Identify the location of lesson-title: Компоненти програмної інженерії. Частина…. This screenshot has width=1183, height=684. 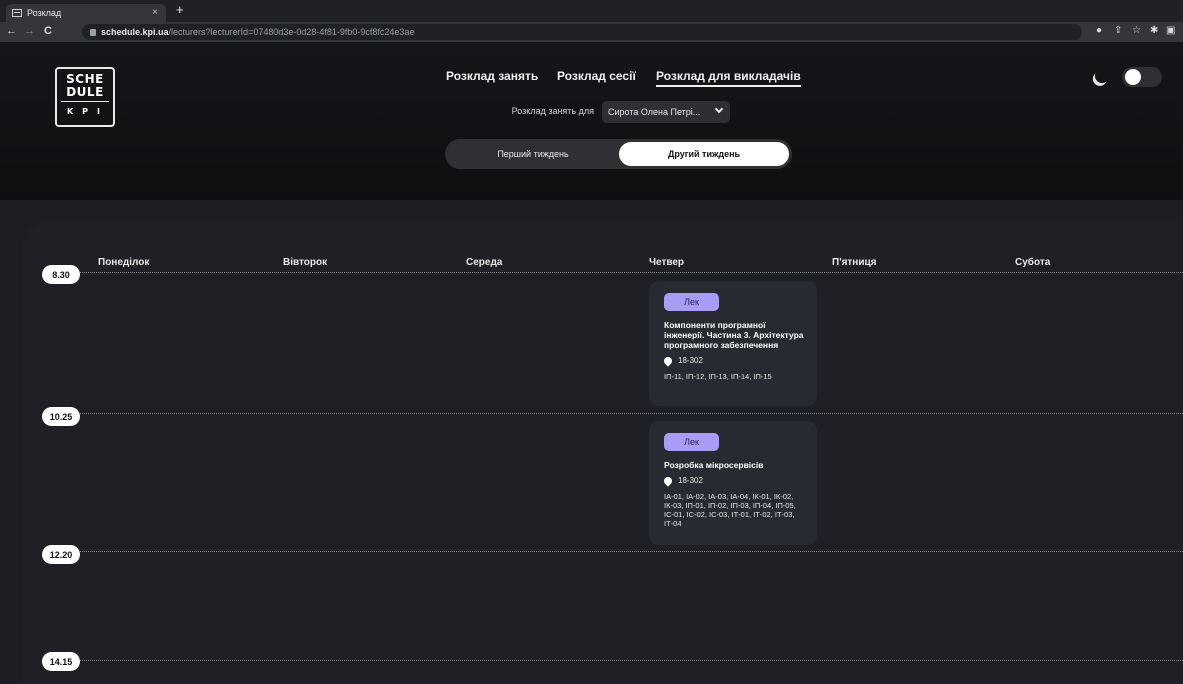
(734, 335).